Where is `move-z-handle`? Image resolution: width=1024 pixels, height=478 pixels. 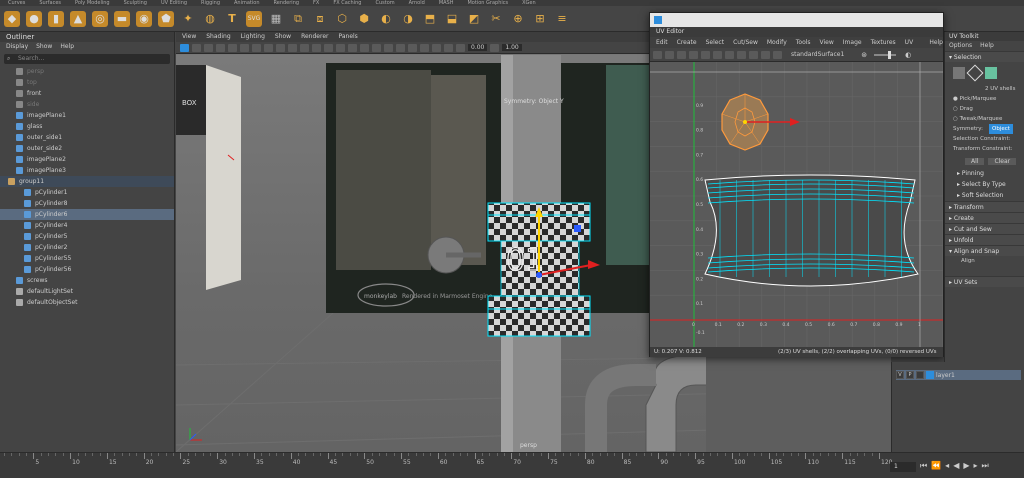
move-z-handle is located at coordinates (577, 228).